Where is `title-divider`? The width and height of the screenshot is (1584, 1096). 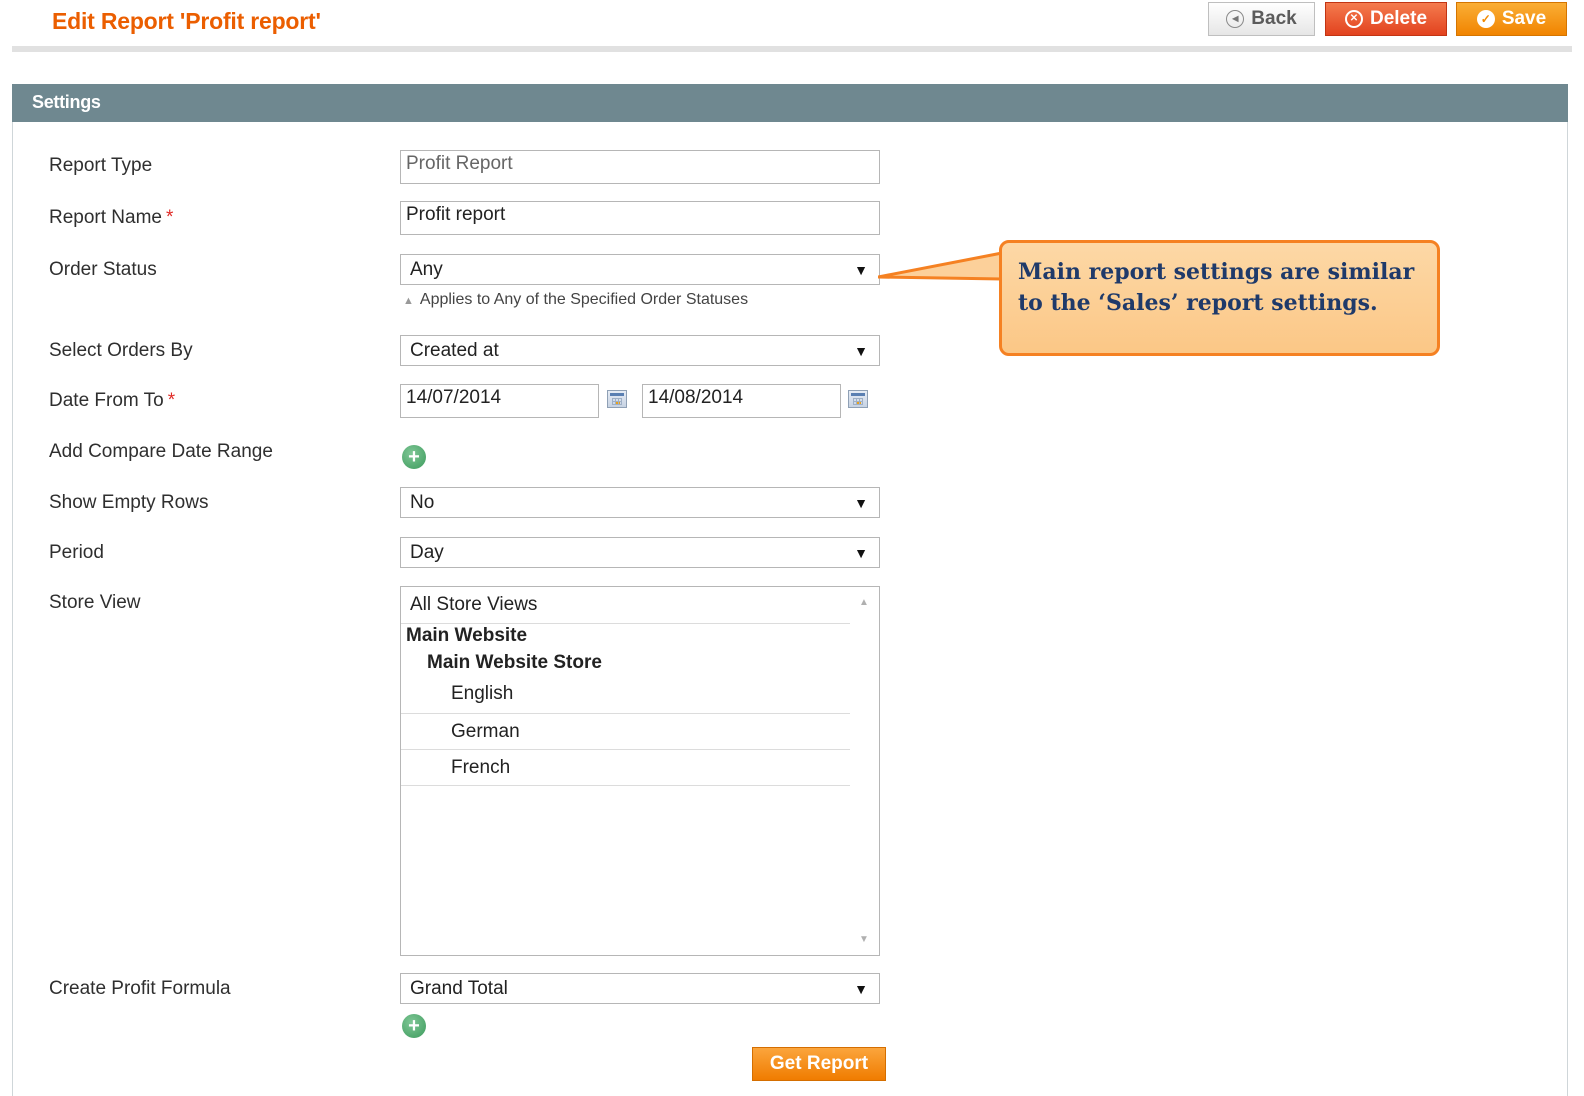 title-divider is located at coordinates (792, 49).